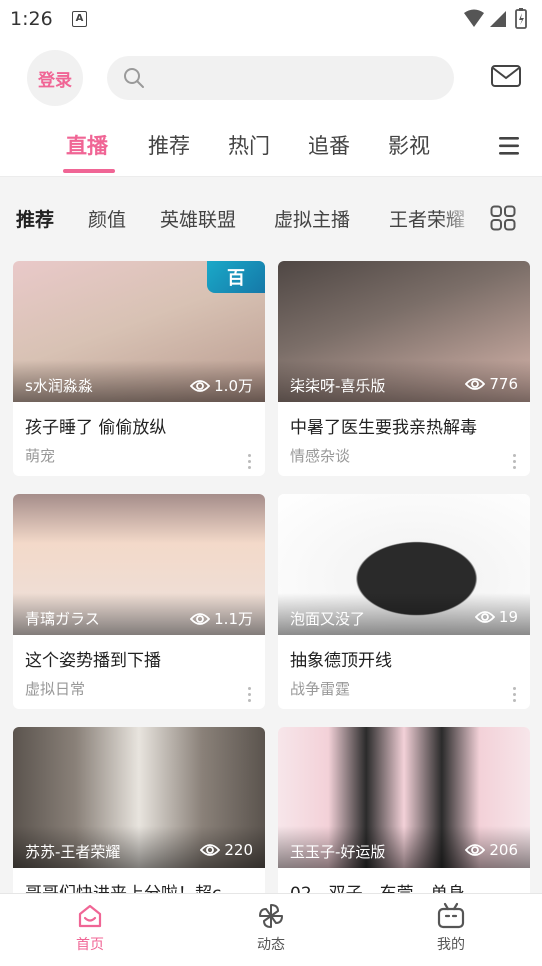 This screenshot has height=966, width=542. I want to click on grid-icon, so click(503, 220).